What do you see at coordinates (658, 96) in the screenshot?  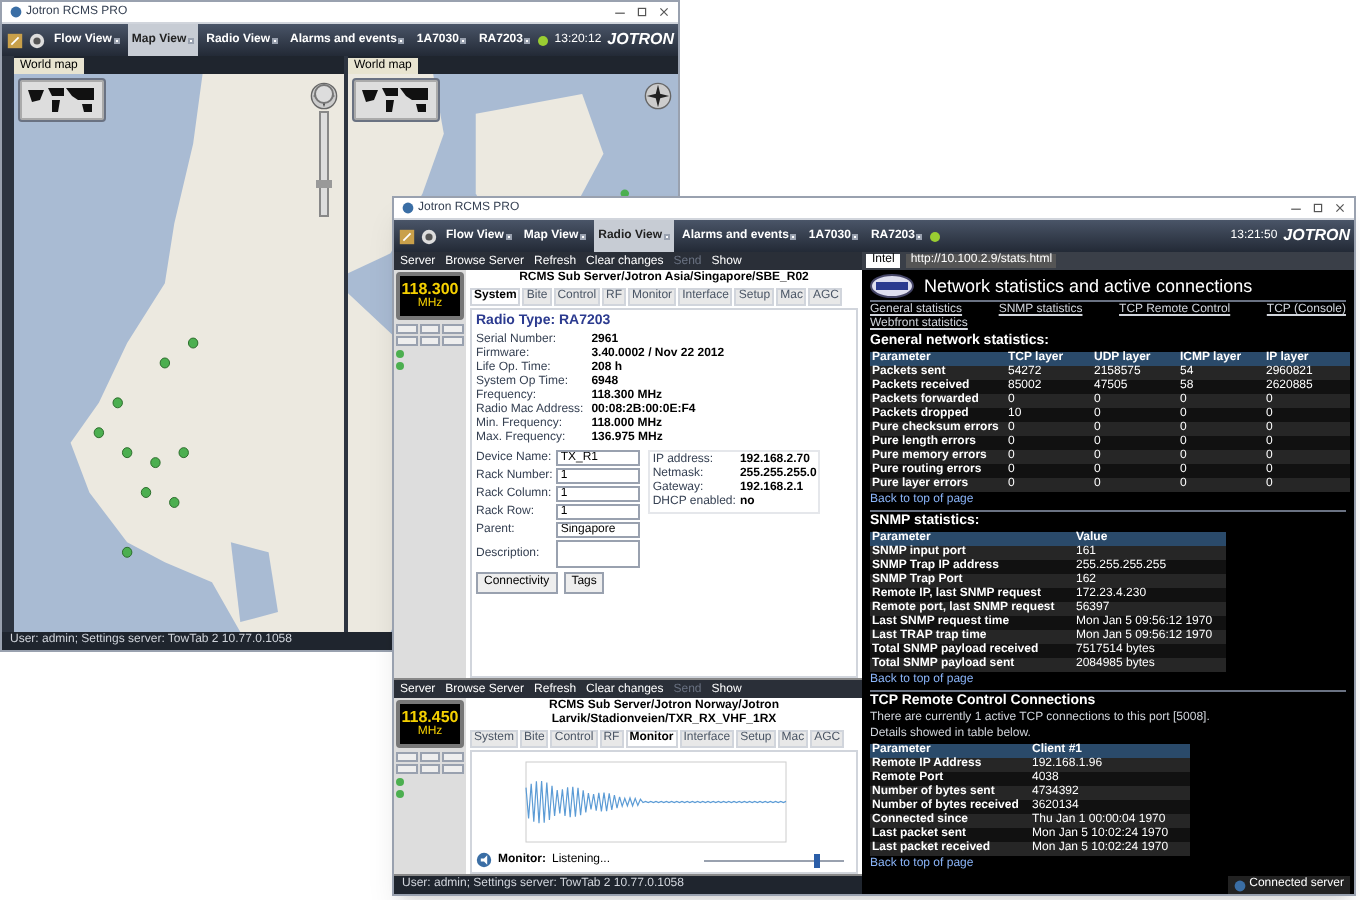 I see `compass-icon` at bounding box center [658, 96].